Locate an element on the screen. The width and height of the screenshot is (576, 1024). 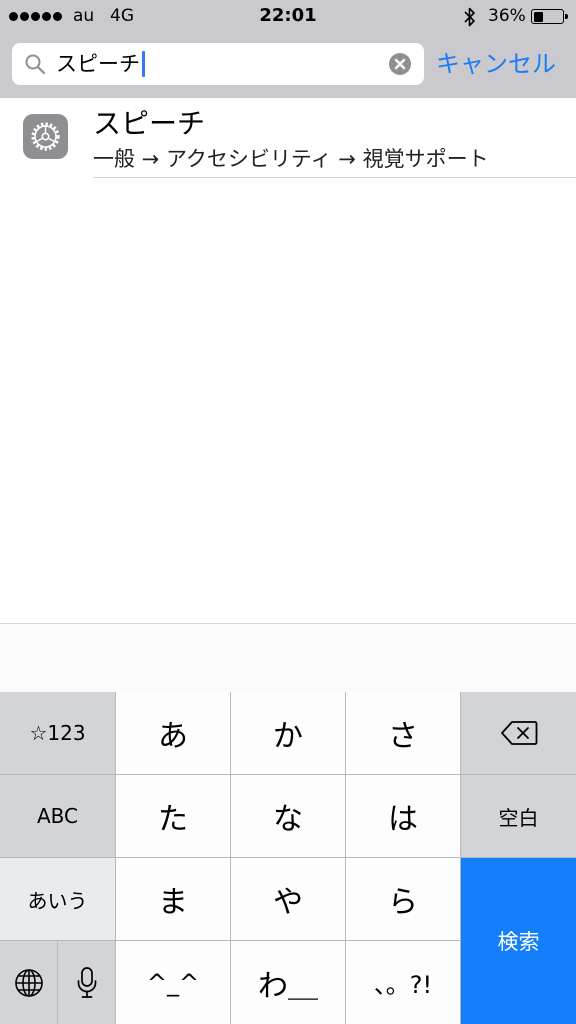
key-abc: ABC is located at coordinates (57, 816).